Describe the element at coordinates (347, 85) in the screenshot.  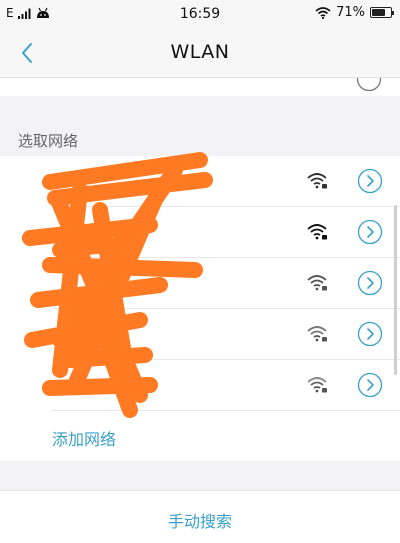
I see `connected-network-icons` at that location.